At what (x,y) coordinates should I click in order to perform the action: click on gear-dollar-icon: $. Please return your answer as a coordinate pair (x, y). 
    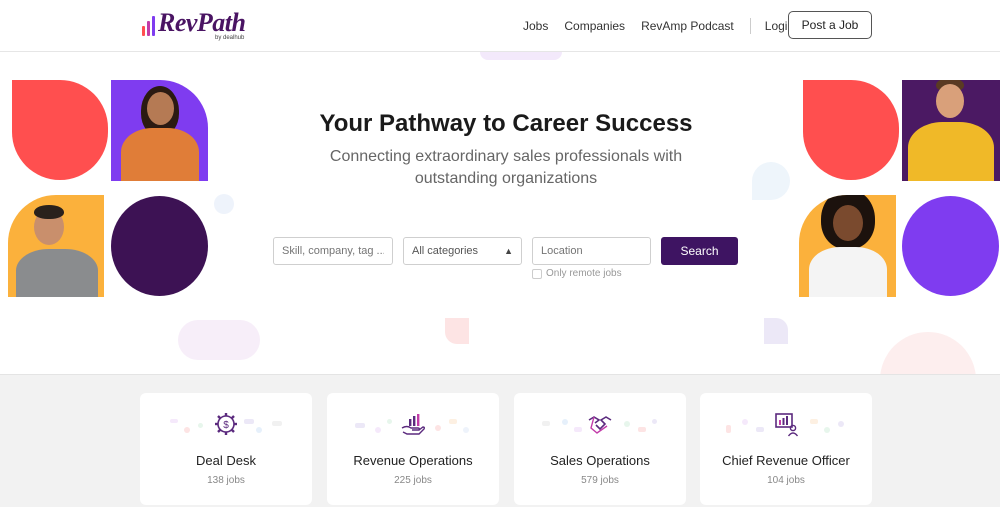
    Looking at the image, I should click on (226, 424).